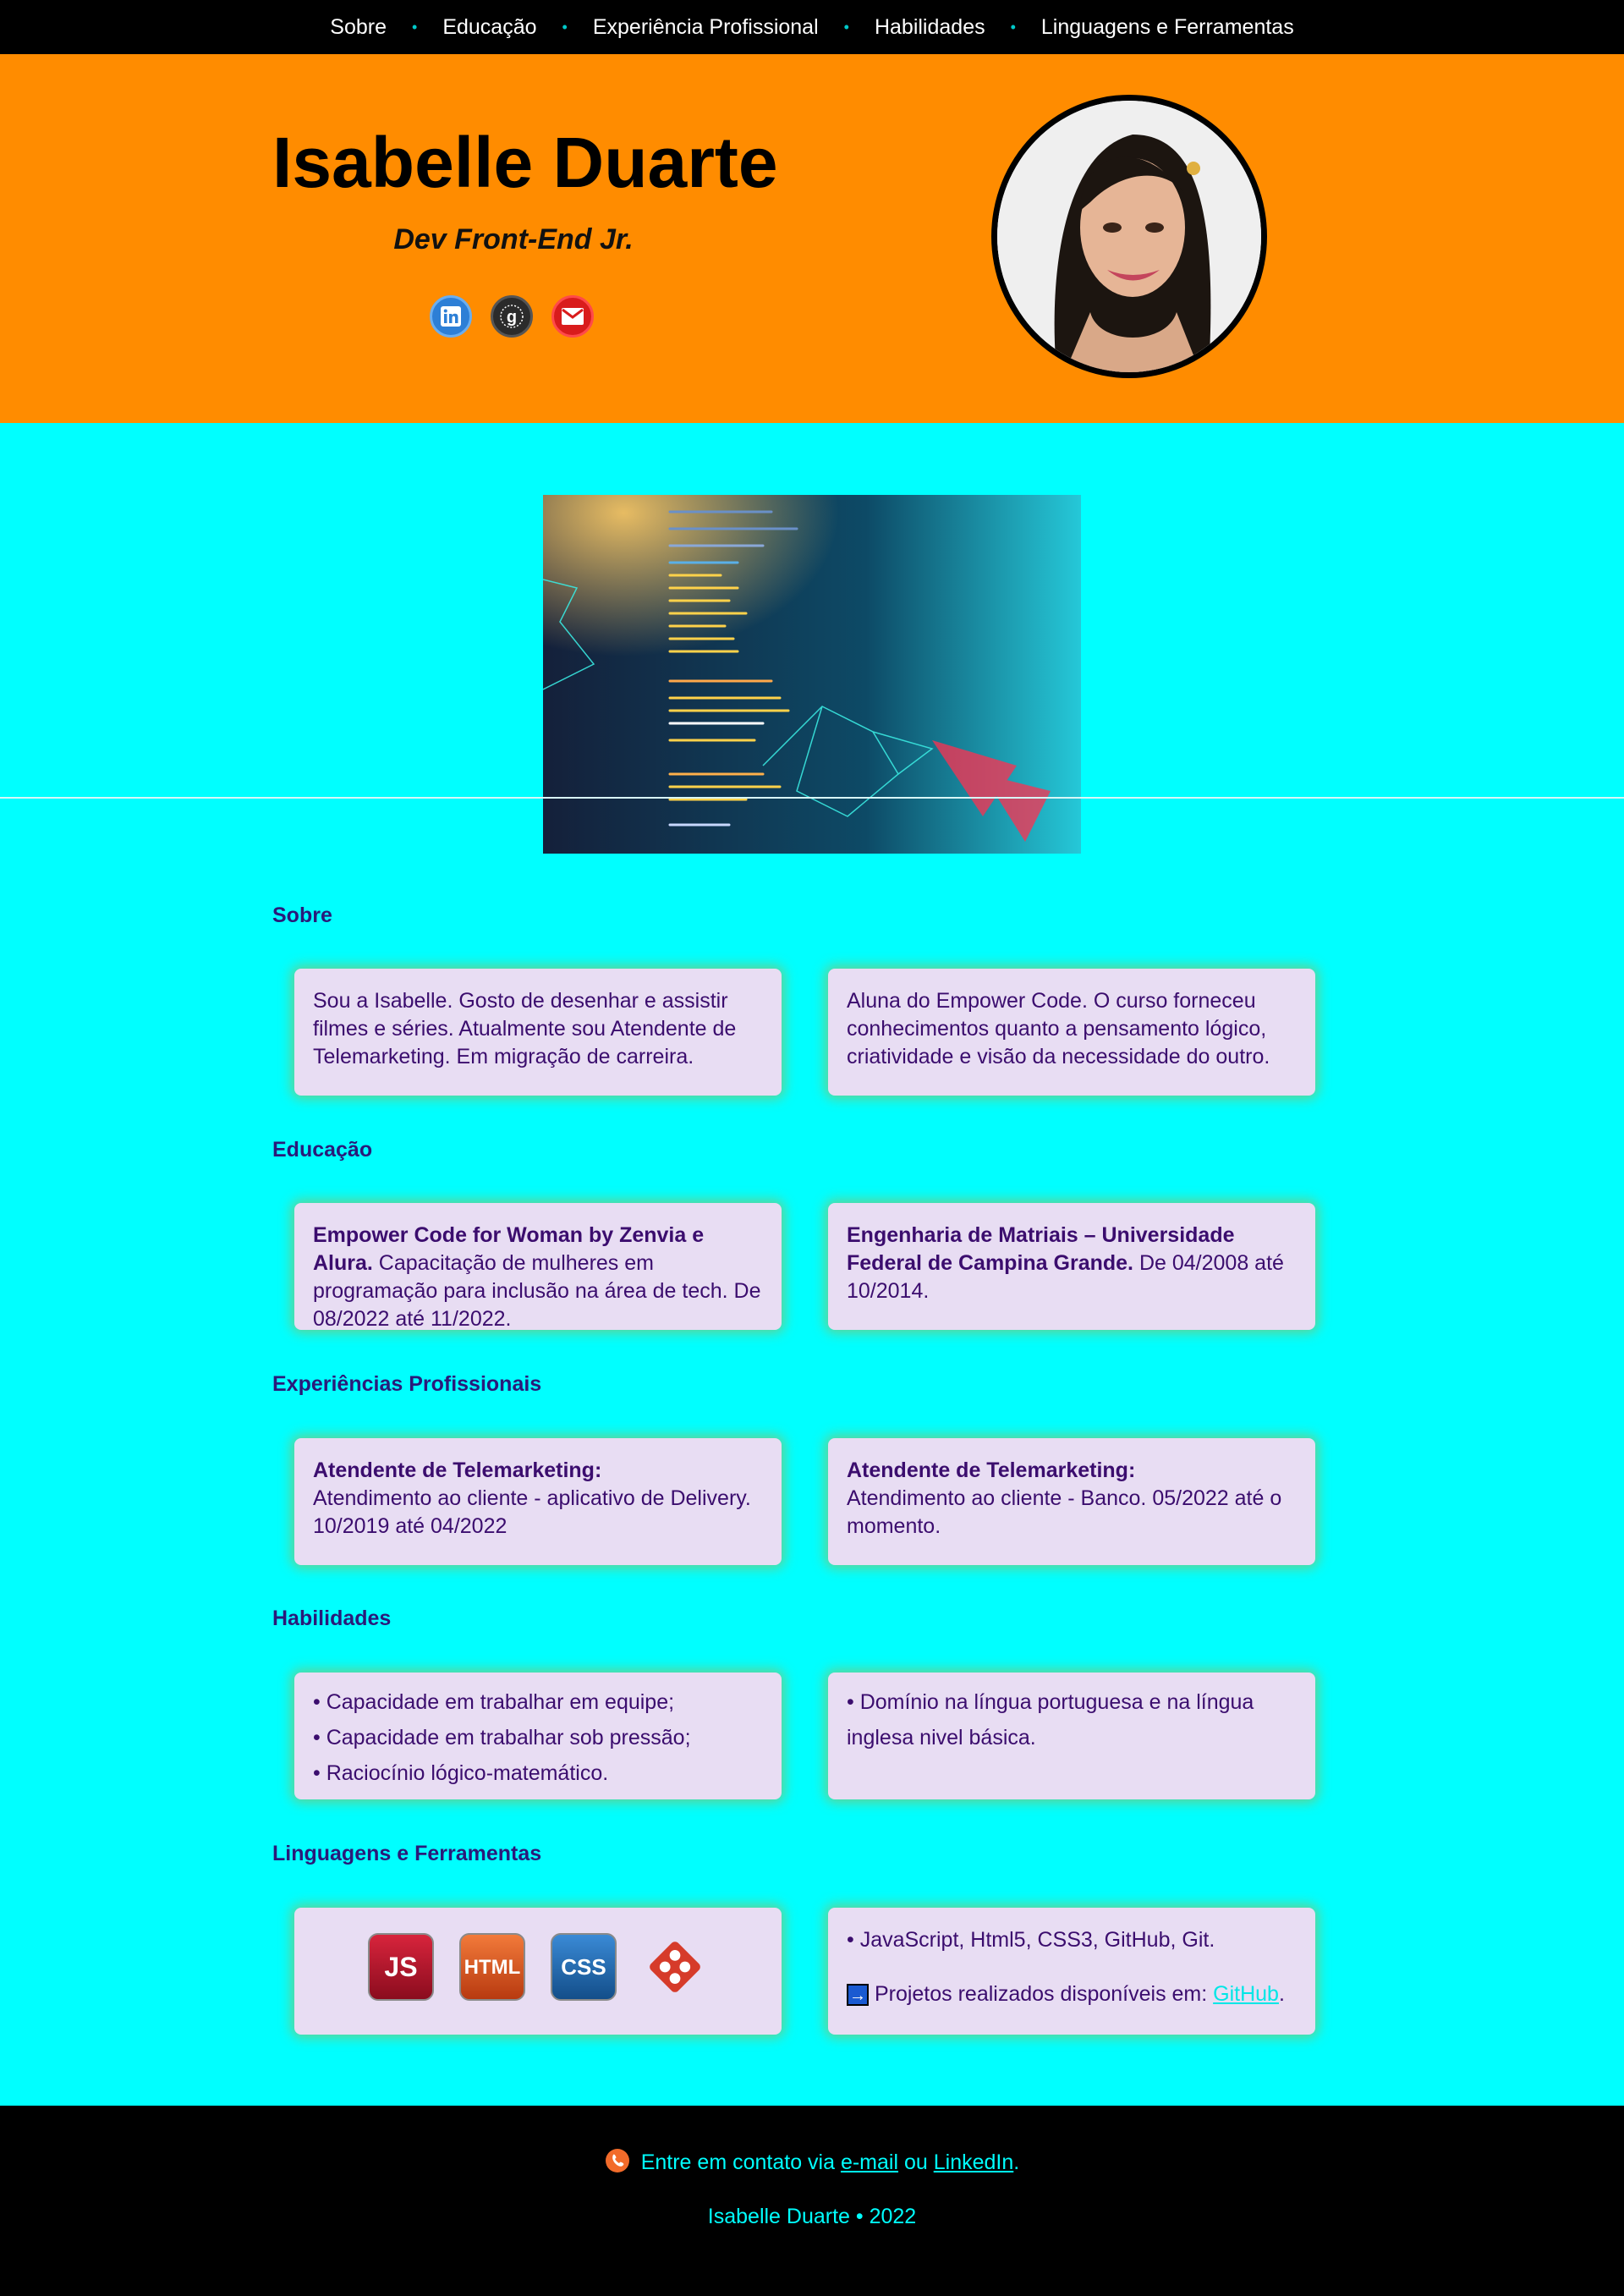 The width and height of the screenshot is (1624, 2296). Describe the element at coordinates (407, 1853) in the screenshot. I see `section-title-linguagens: Linguagens e Ferramentas` at that location.